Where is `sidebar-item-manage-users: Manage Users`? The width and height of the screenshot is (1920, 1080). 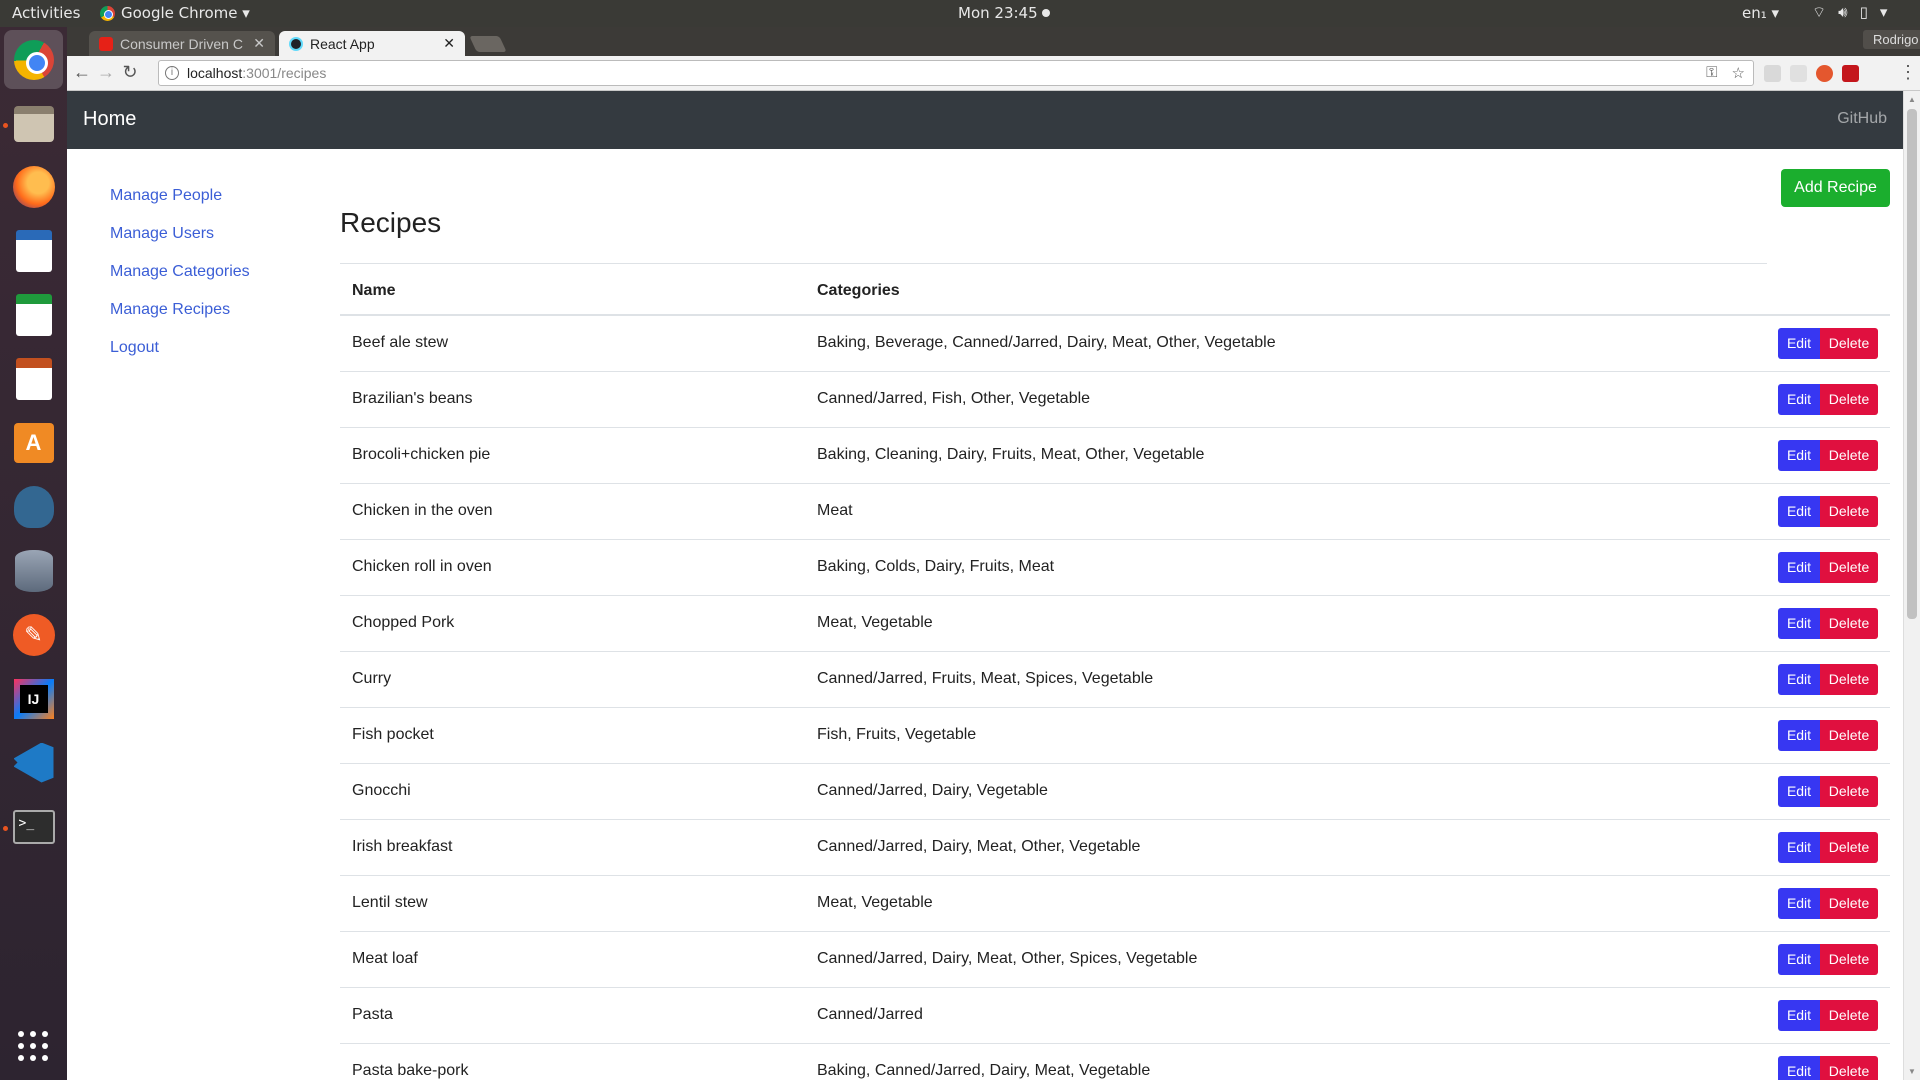 sidebar-item-manage-users: Manage Users is located at coordinates (180, 244).